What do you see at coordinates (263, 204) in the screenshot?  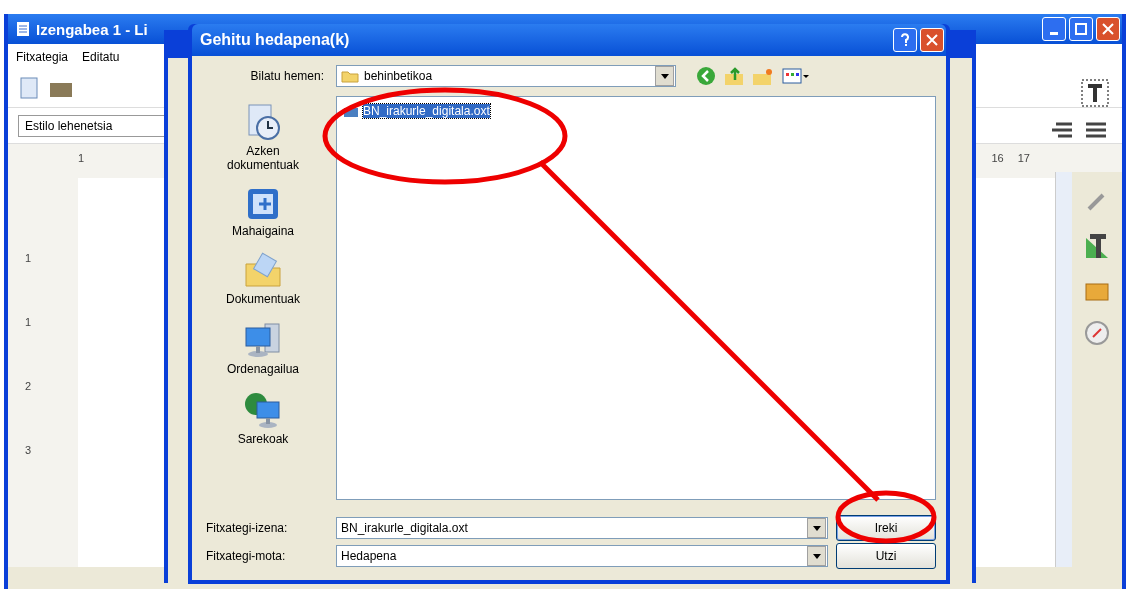 I see `desktop-icon` at bounding box center [263, 204].